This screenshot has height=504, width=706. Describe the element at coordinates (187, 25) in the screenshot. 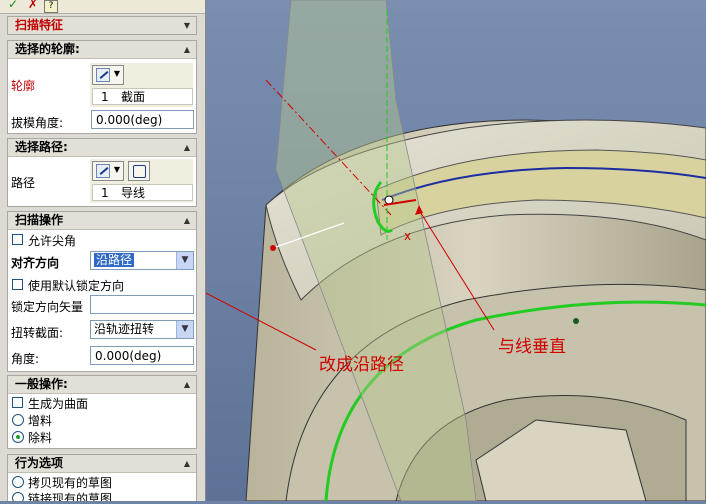

I see `collapse-icon: ▼` at that location.